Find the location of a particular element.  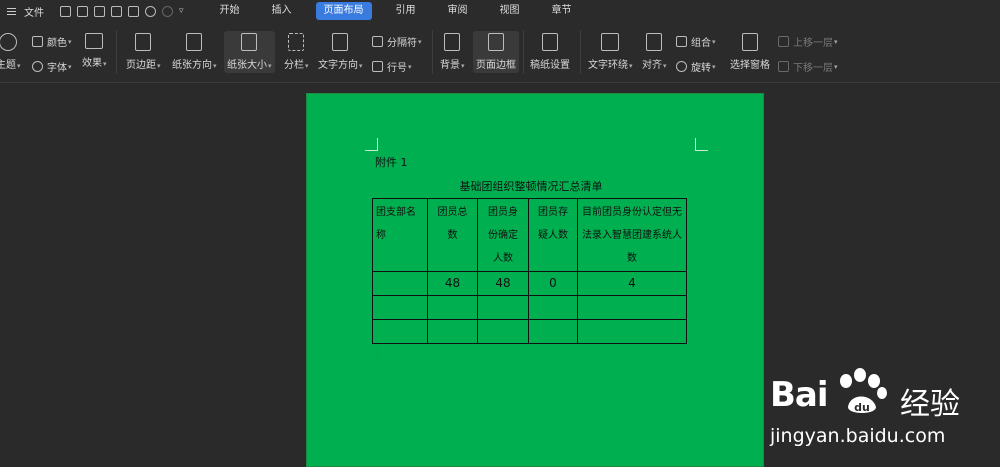

paper-size-icon is located at coordinates (249, 42).